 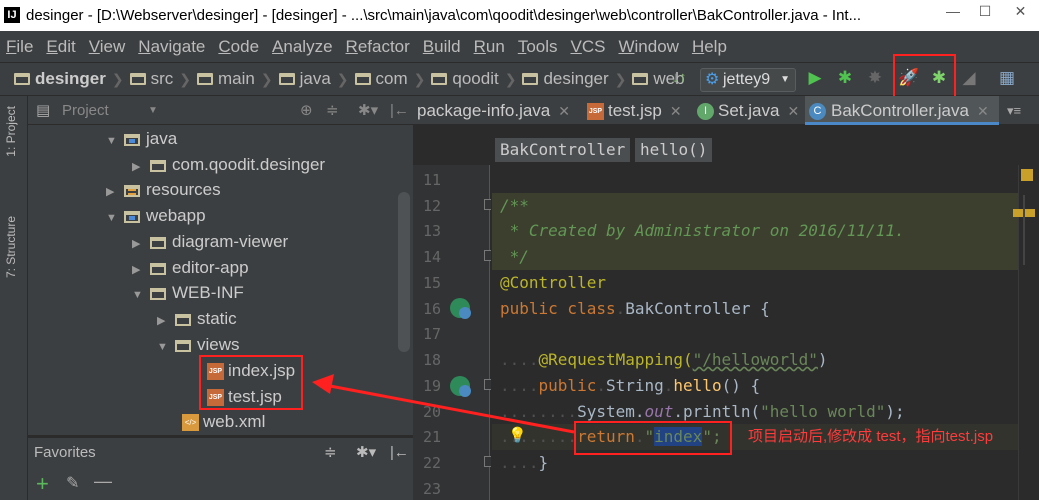 I want to click on annotation-arrow, so click(x=443, y=404).